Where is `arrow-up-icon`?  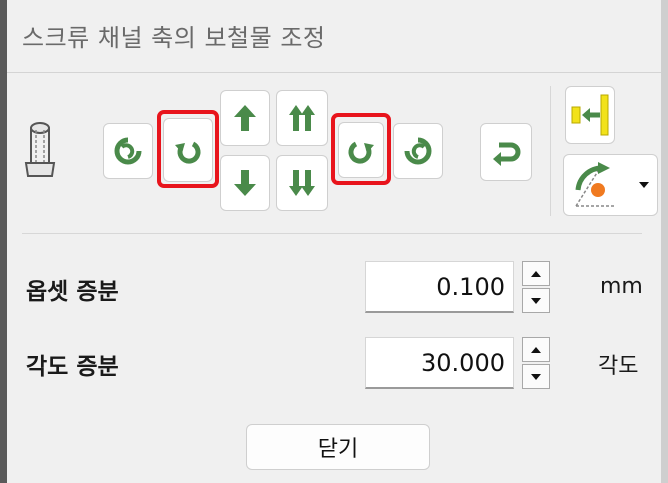 arrow-up-icon is located at coordinates (245, 118).